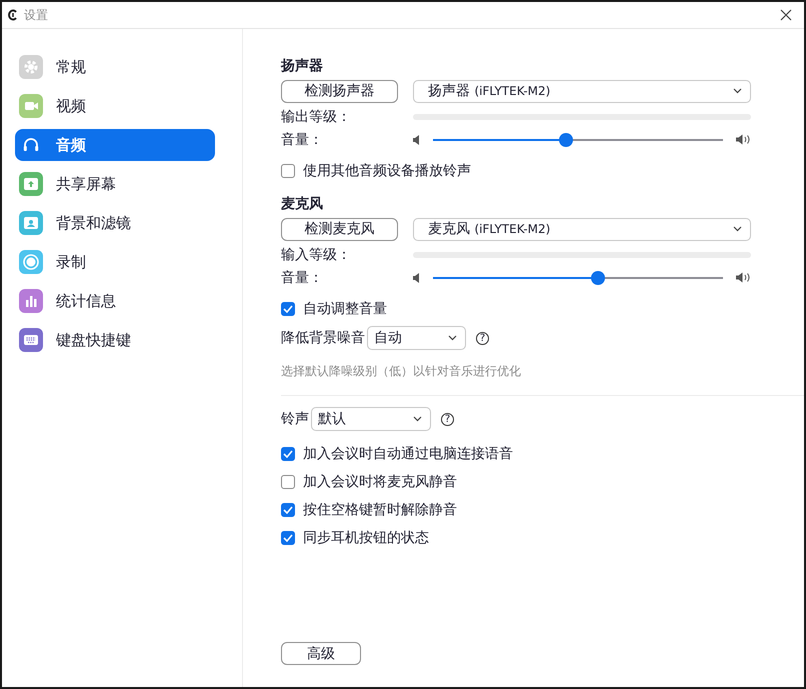  I want to click on video-camera-icon, so click(31, 106).